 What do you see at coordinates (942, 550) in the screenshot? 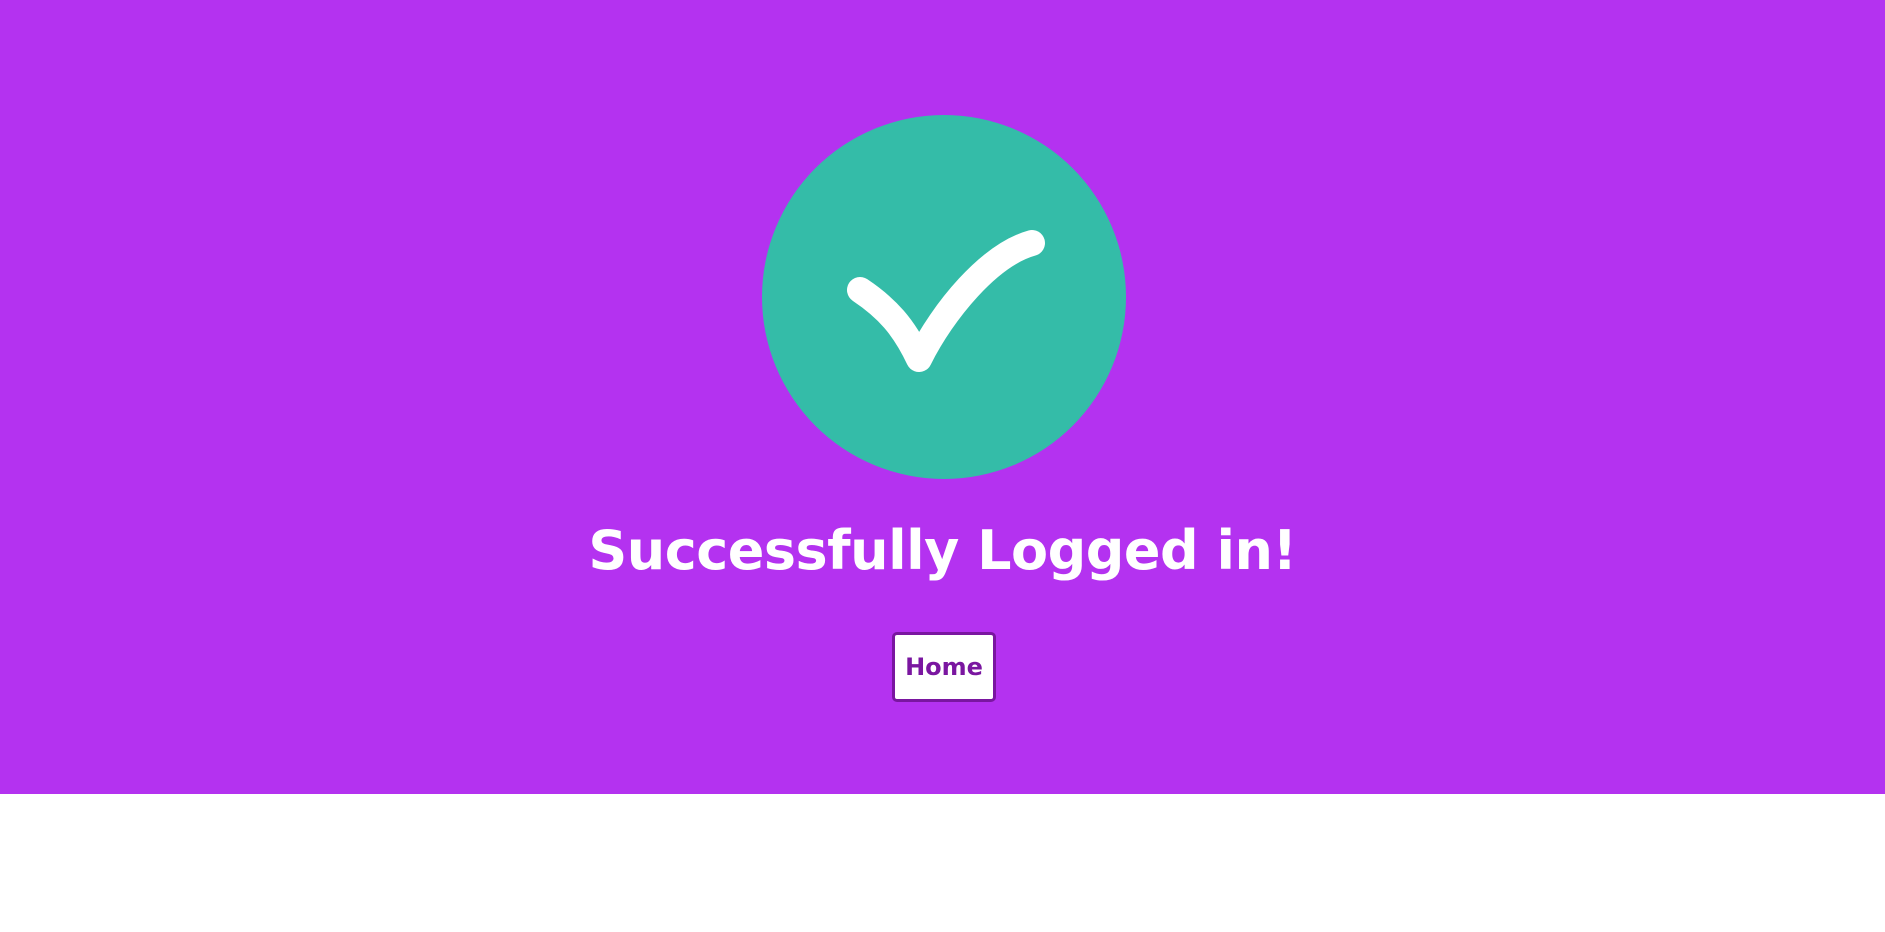
I see `success-heading: Successfully Logged in!` at bounding box center [942, 550].